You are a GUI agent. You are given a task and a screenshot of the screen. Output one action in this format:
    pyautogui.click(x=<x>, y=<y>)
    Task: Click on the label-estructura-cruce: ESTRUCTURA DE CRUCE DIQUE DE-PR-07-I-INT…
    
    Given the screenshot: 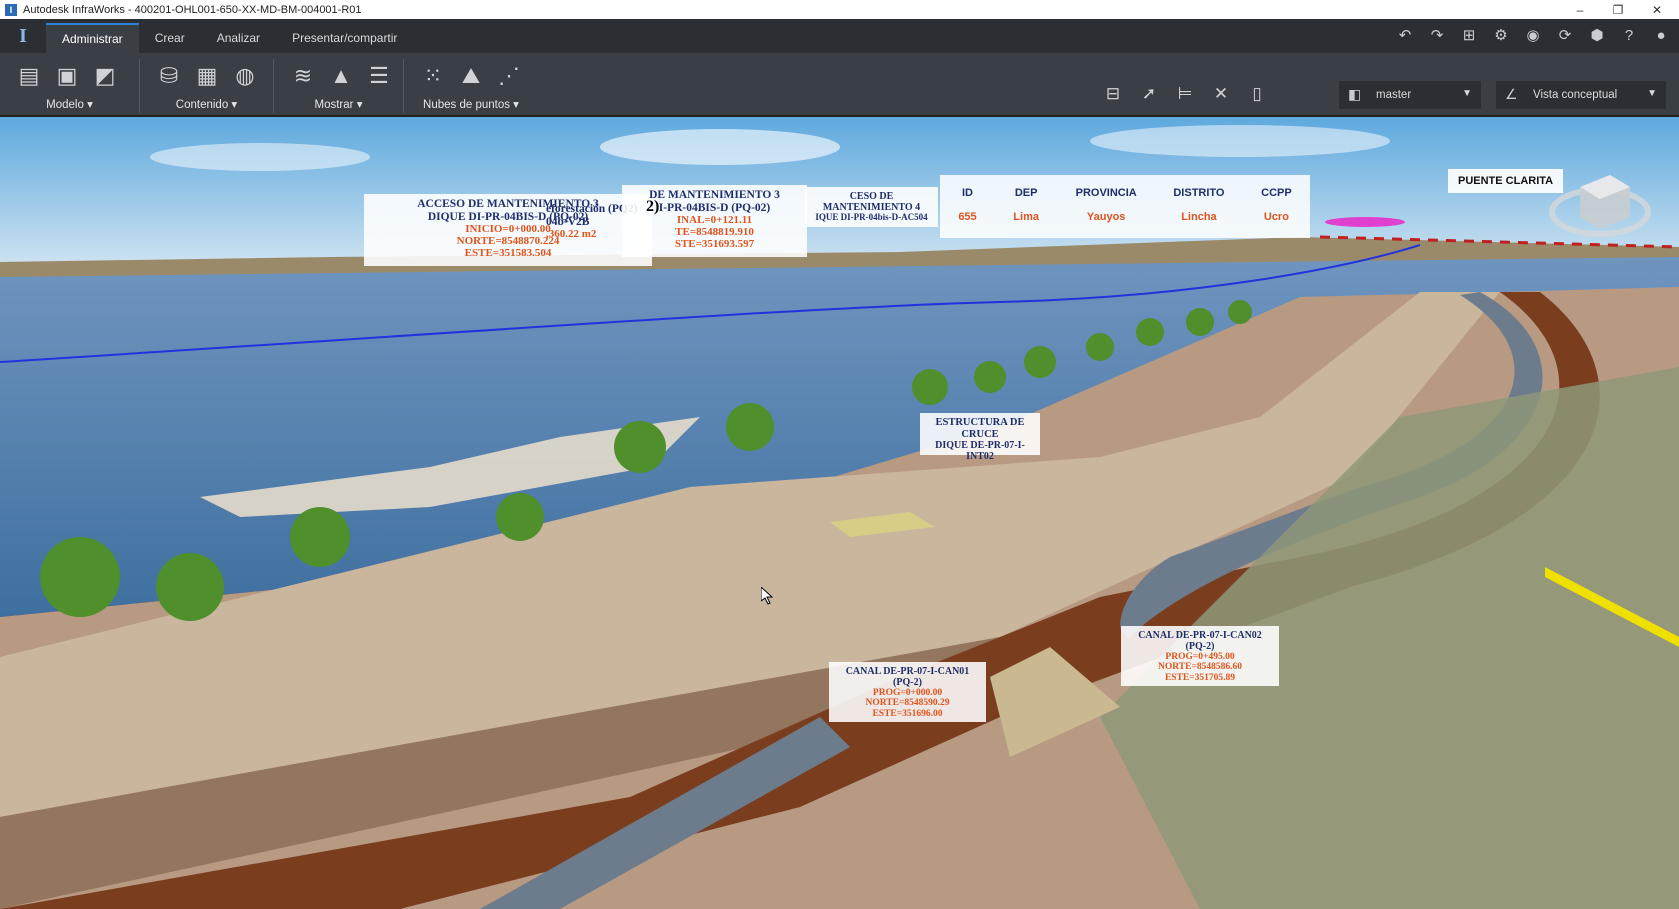 What is the action you would take?
    pyautogui.click(x=980, y=437)
    